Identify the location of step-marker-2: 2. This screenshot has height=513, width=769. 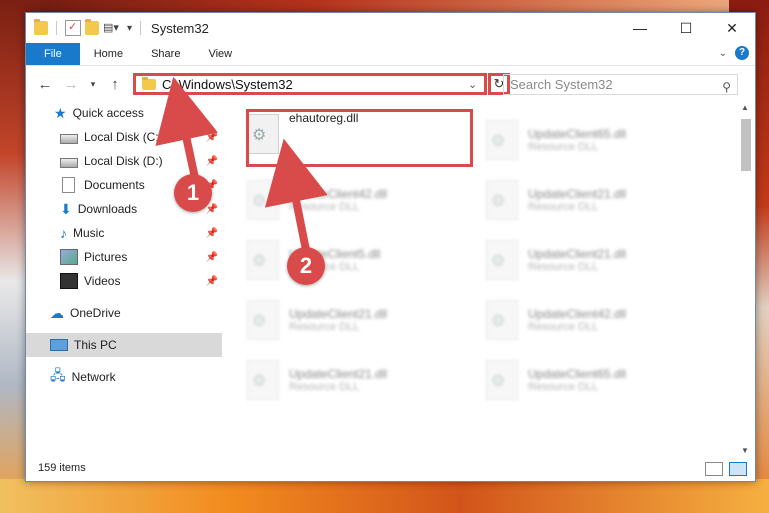
(306, 266).